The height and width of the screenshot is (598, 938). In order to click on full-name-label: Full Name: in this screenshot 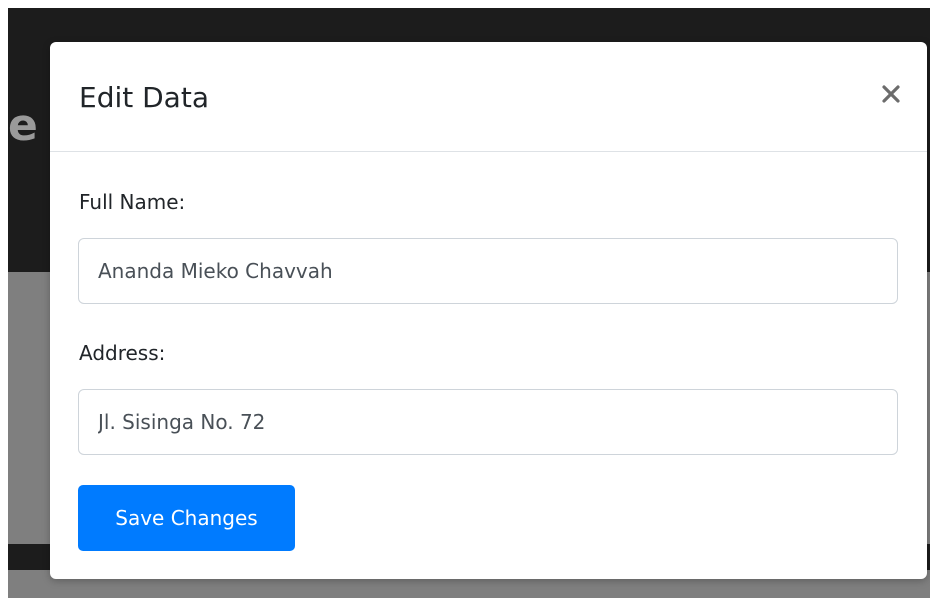, I will do `click(132, 202)`.